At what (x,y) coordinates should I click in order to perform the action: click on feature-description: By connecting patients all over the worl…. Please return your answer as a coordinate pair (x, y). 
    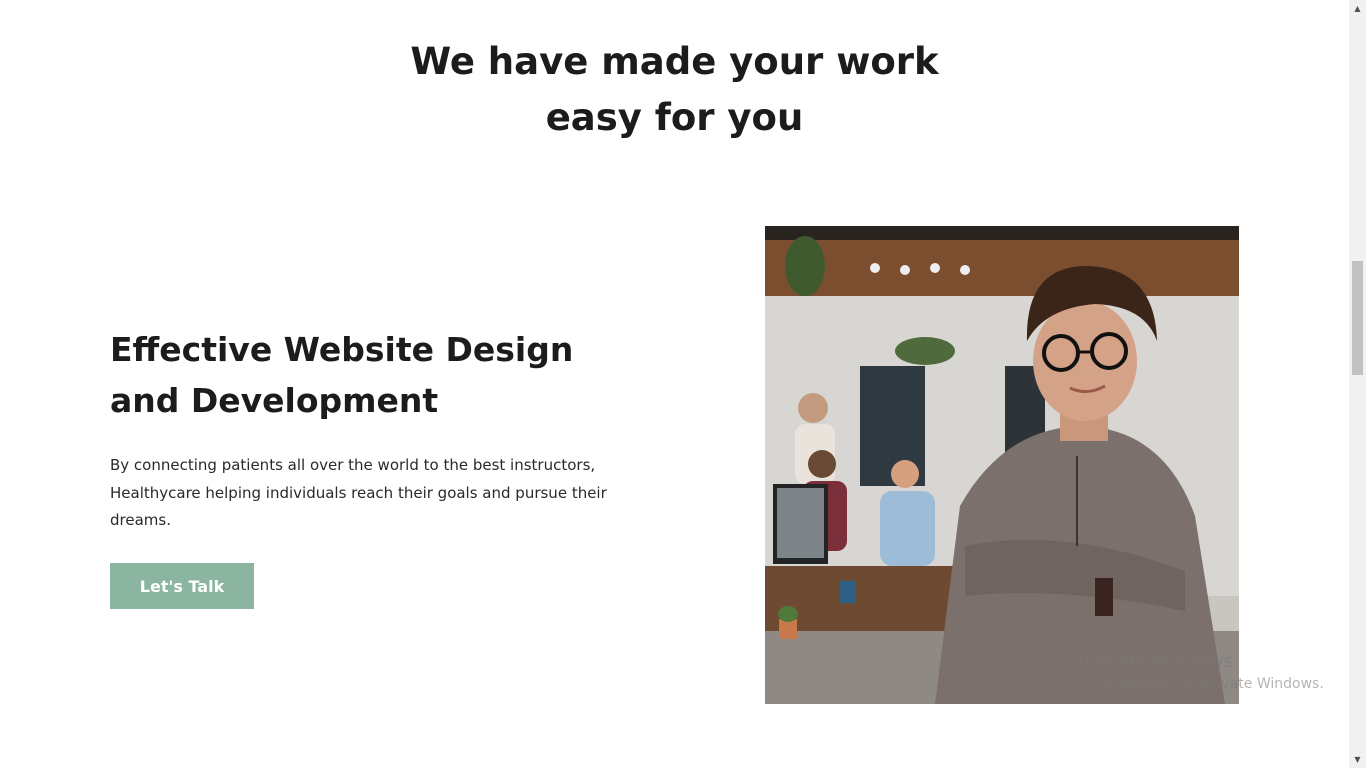
    Looking at the image, I should click on (358, 492).